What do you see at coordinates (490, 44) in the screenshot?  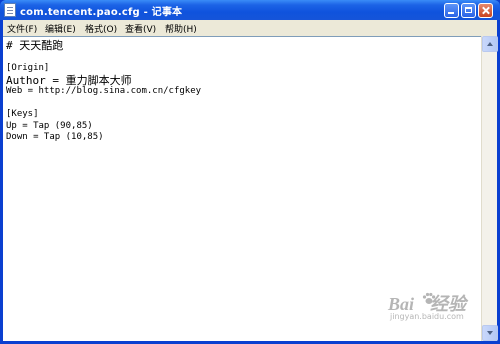 I see `scroll-up-button` at bounding box center [490, 44].